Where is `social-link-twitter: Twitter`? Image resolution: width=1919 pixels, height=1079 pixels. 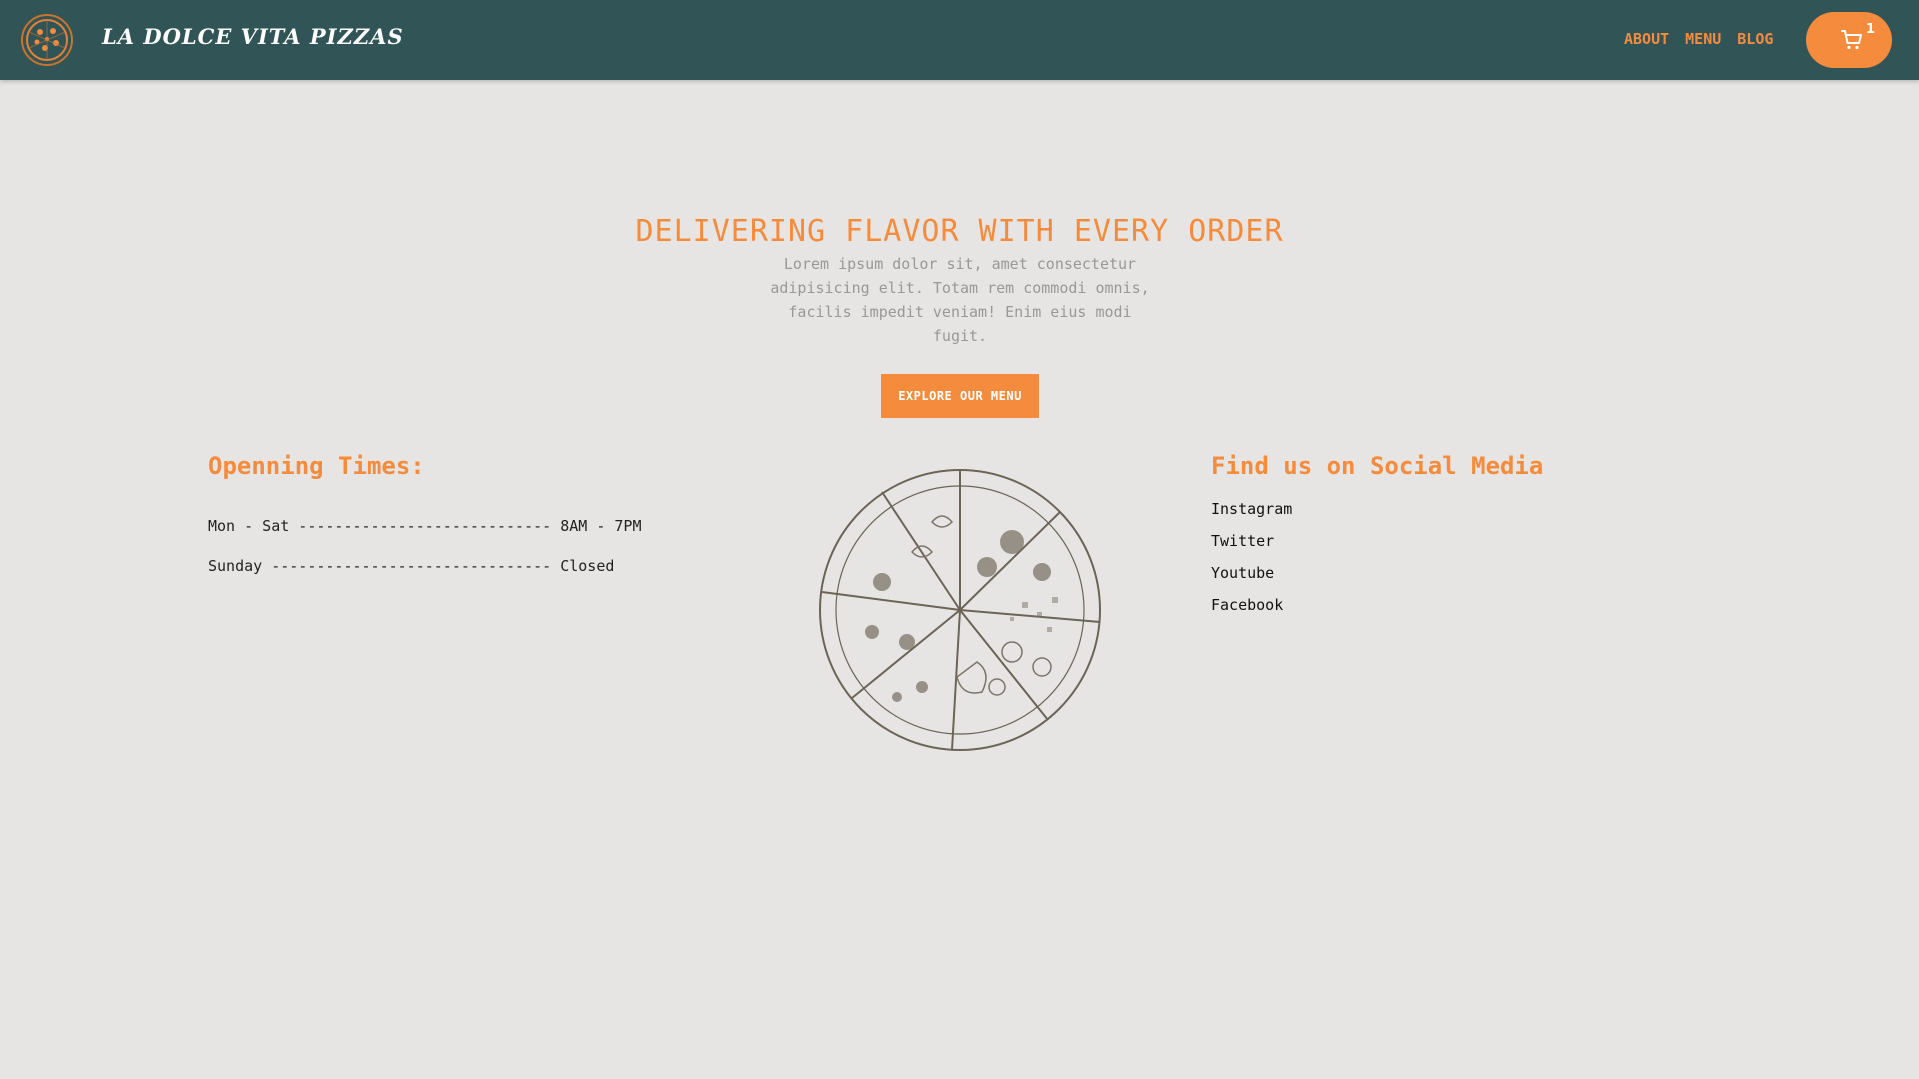 social-link-twitter: Twitter is located at coordinates (1251, 541).